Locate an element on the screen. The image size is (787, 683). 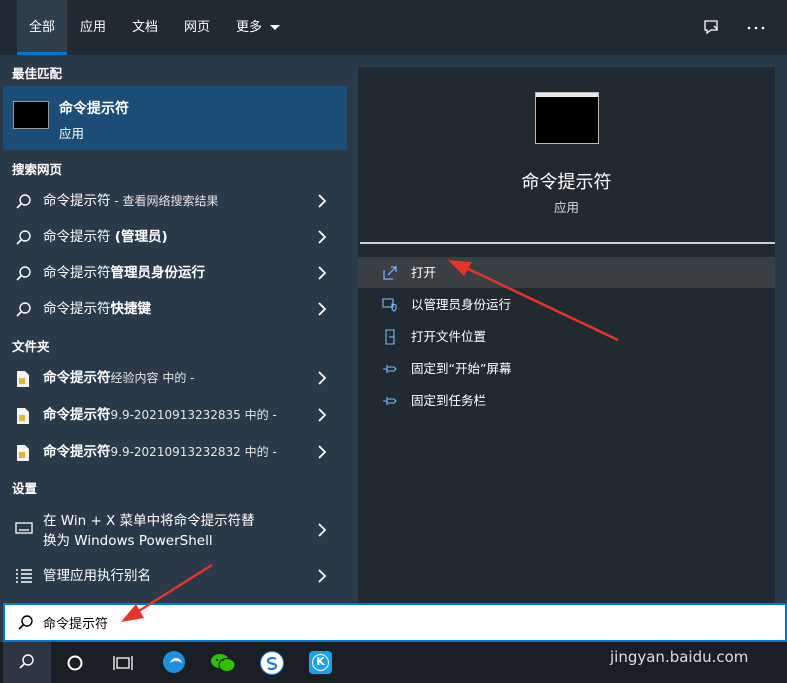
baidu-watermark-url: jingyan.baidu.com is located at coordinates (679, 657).